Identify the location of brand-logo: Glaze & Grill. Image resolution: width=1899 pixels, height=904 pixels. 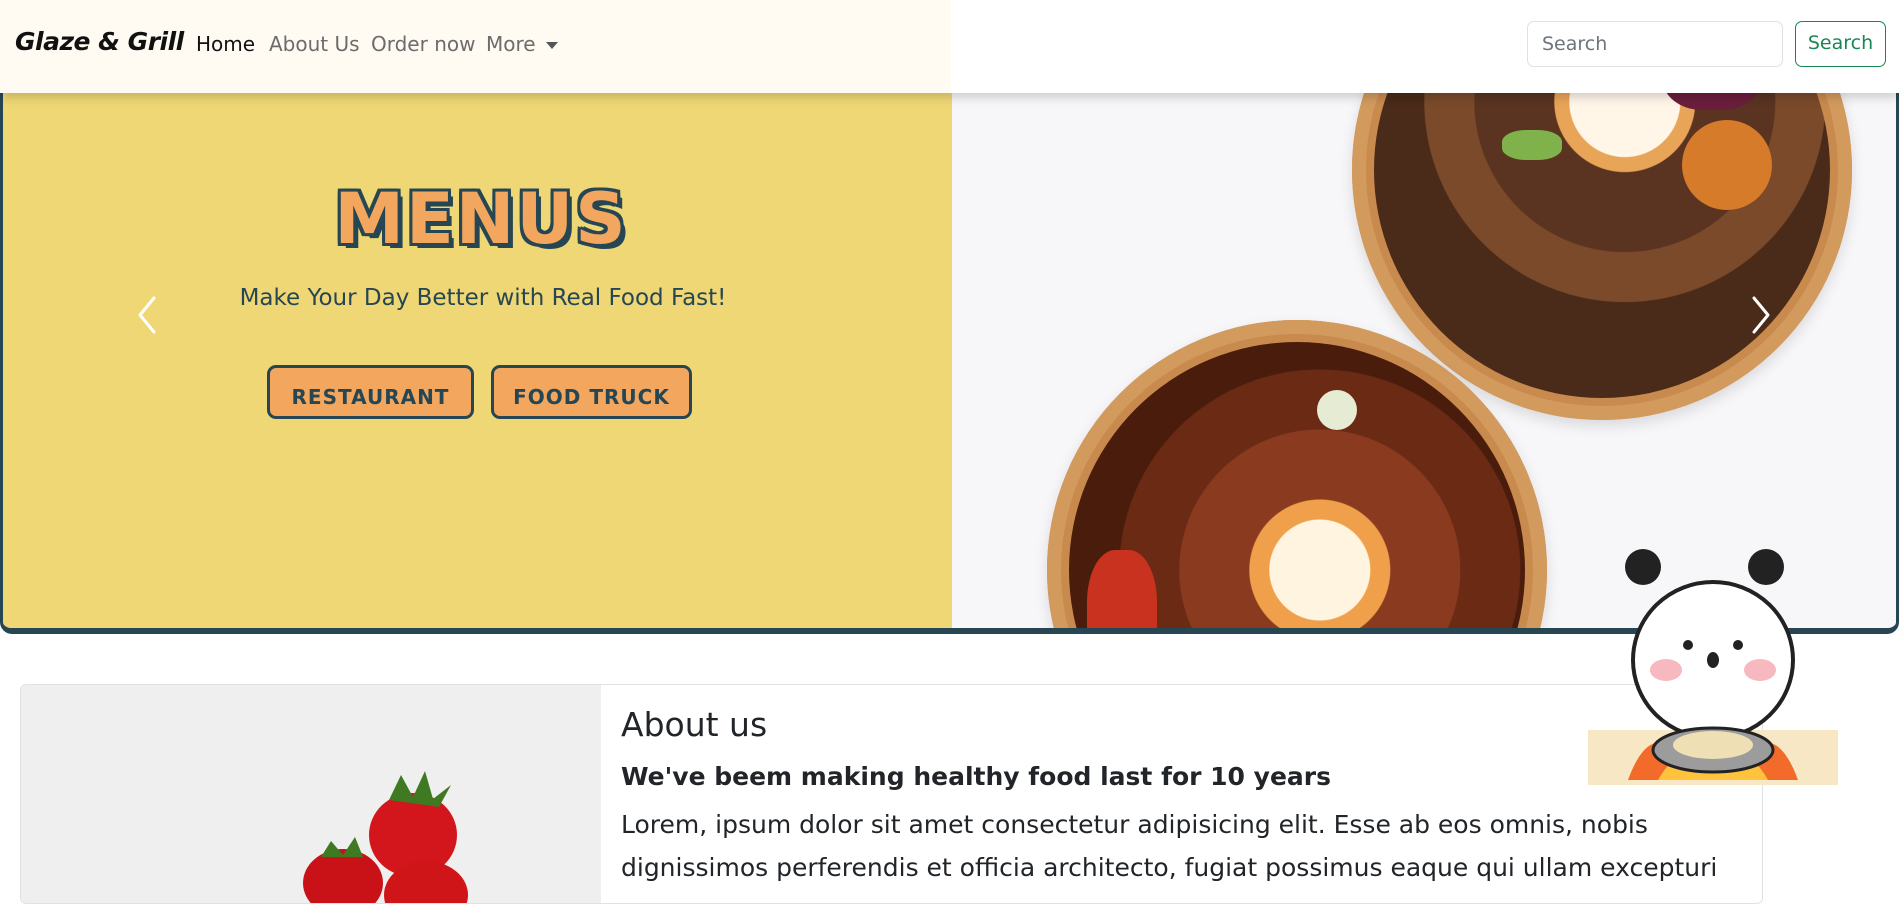
(99, 41).